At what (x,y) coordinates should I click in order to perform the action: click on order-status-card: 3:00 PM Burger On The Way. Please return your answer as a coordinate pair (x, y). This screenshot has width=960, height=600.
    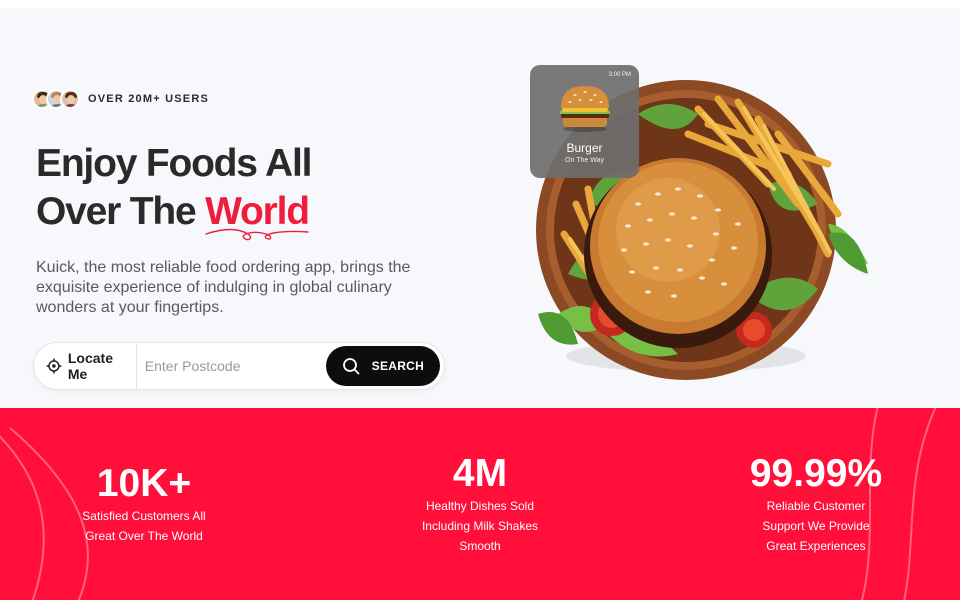
    Looking at the image, I should click on (584, 121).